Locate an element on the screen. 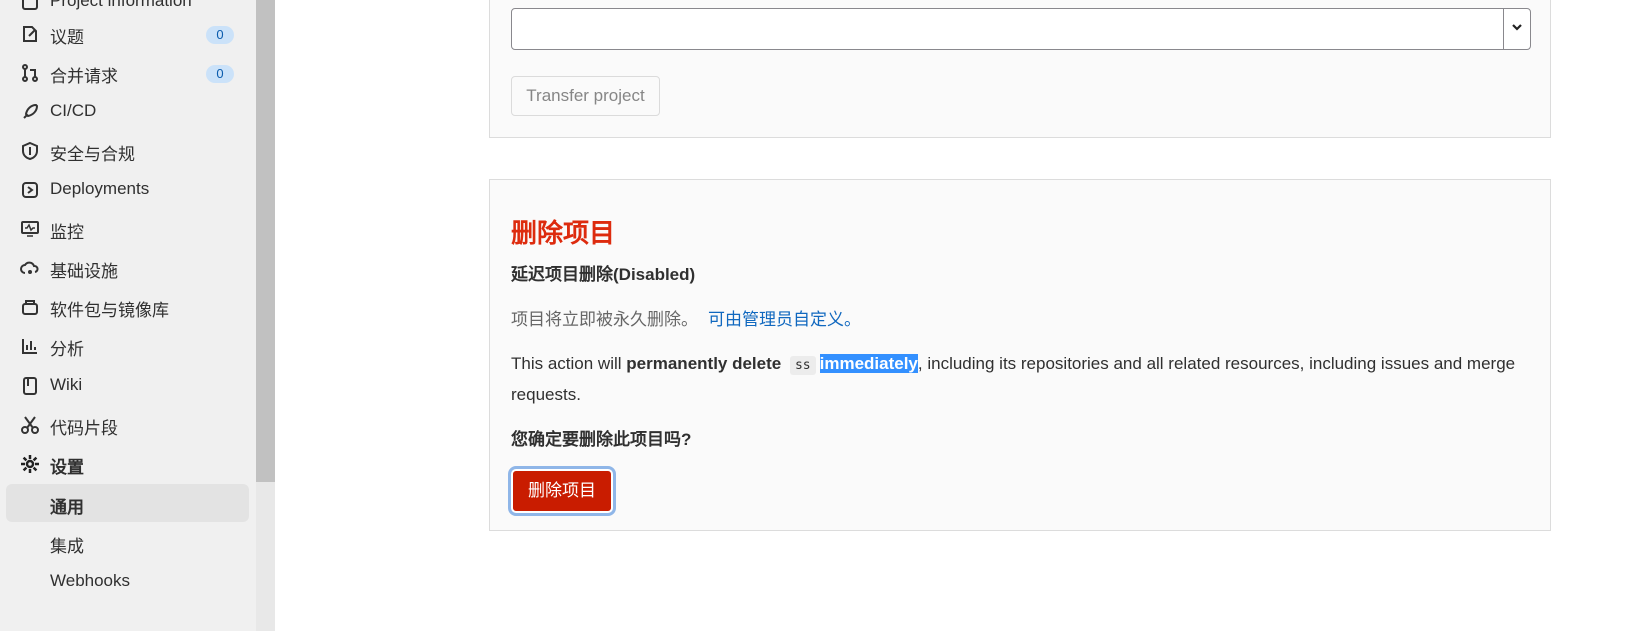  sidebar-subitem-webhooks: Webhooks is located at coordinates (128, 581).